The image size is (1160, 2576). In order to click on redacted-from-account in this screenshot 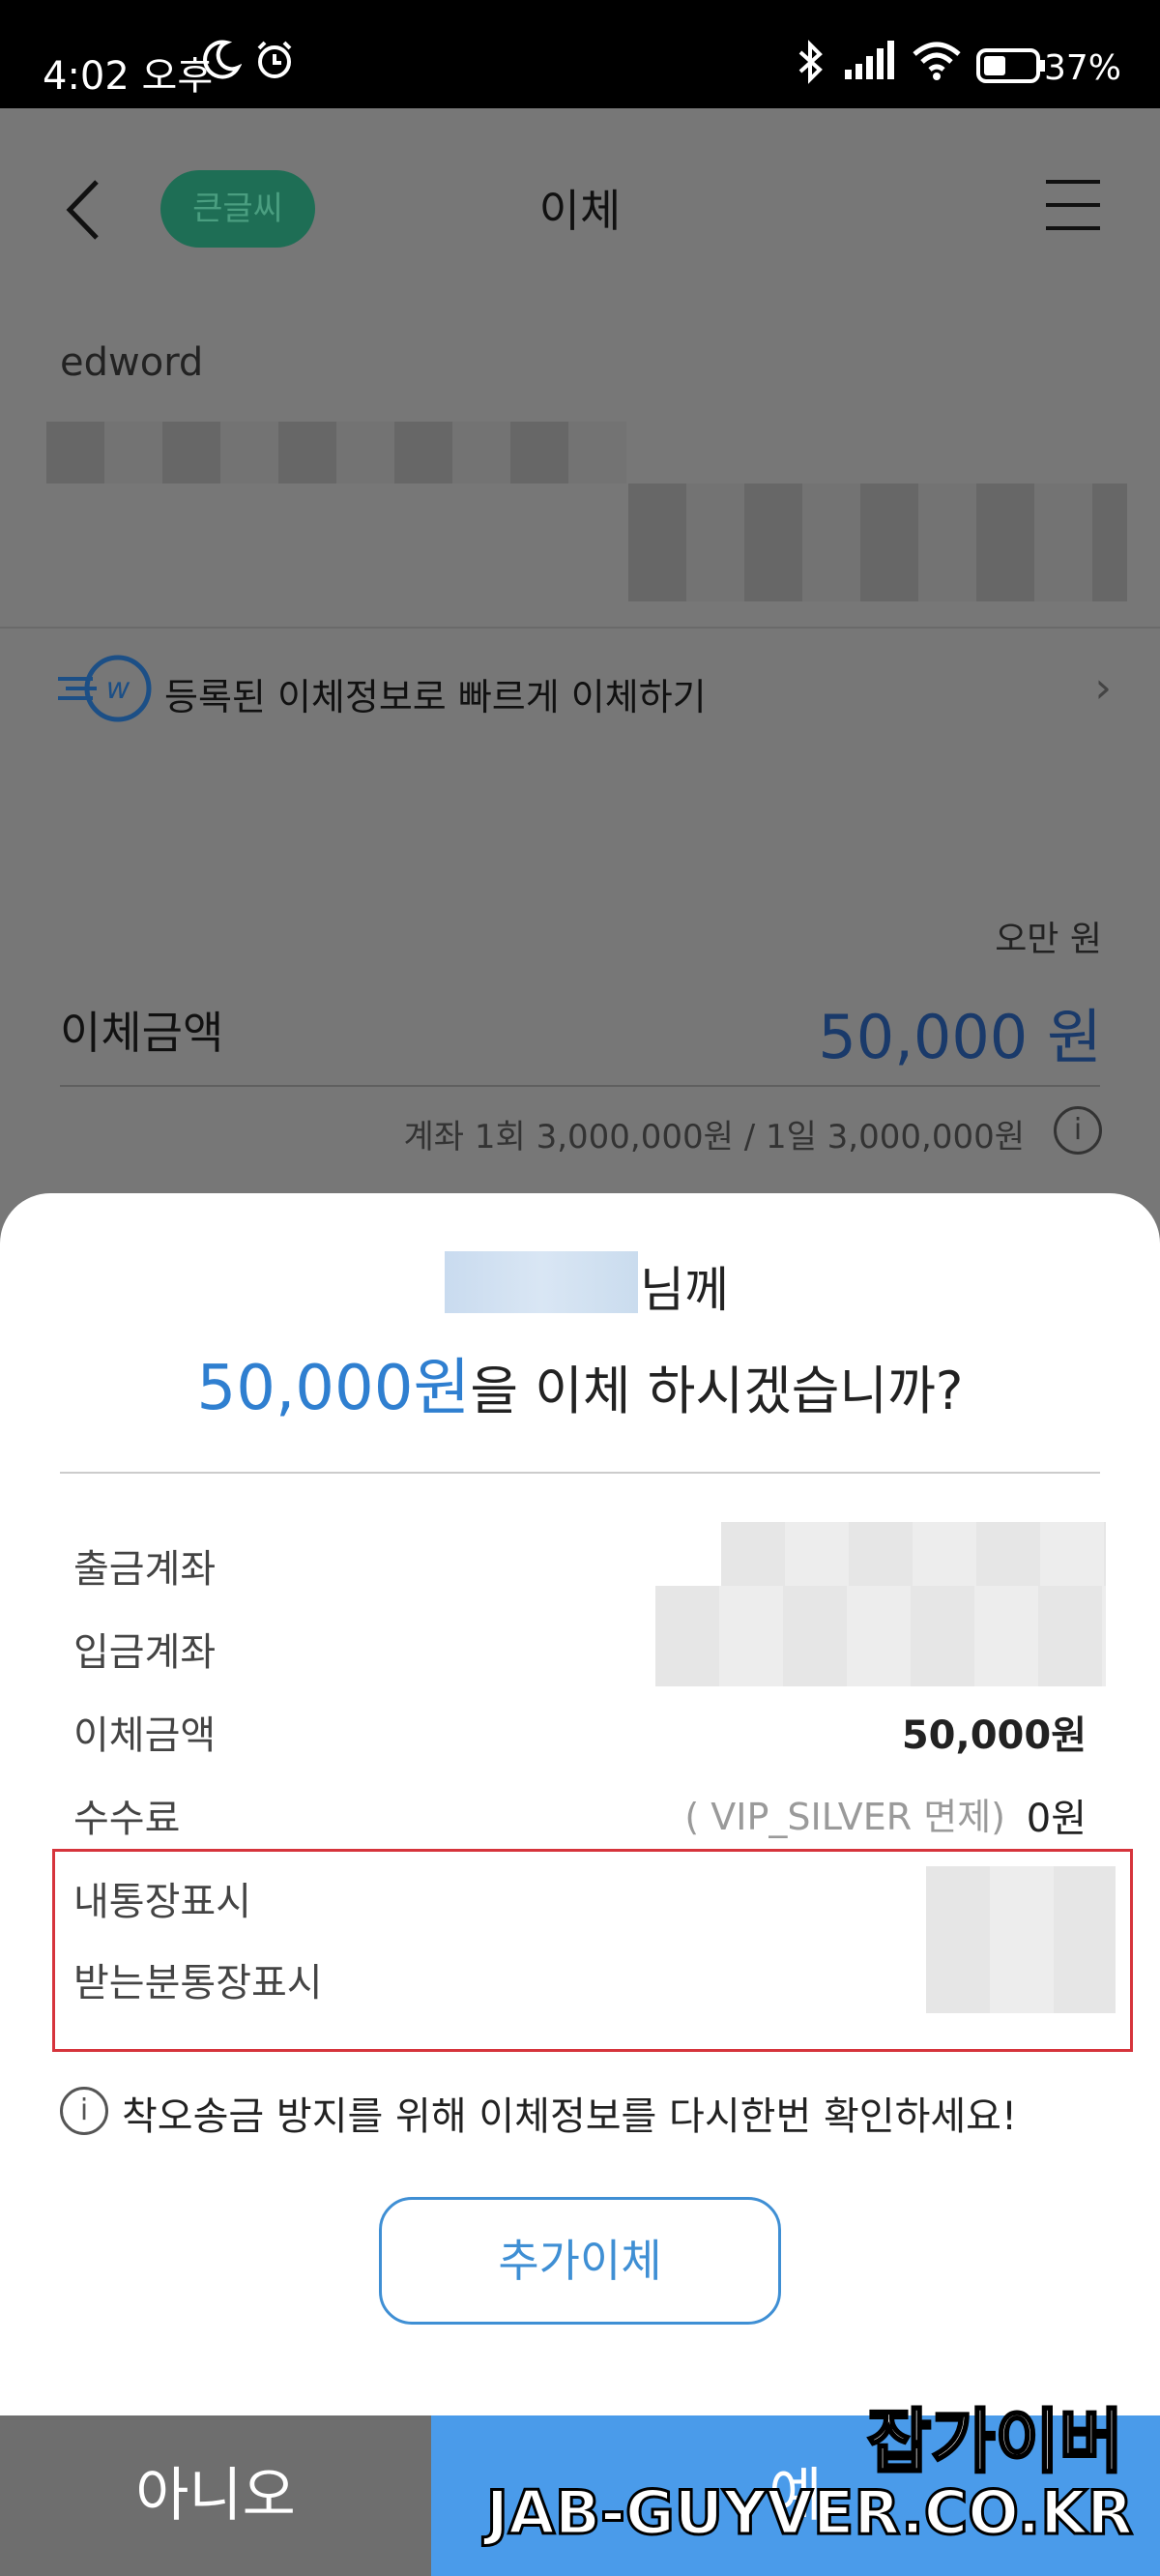, I will do `click(914, 1554)`.